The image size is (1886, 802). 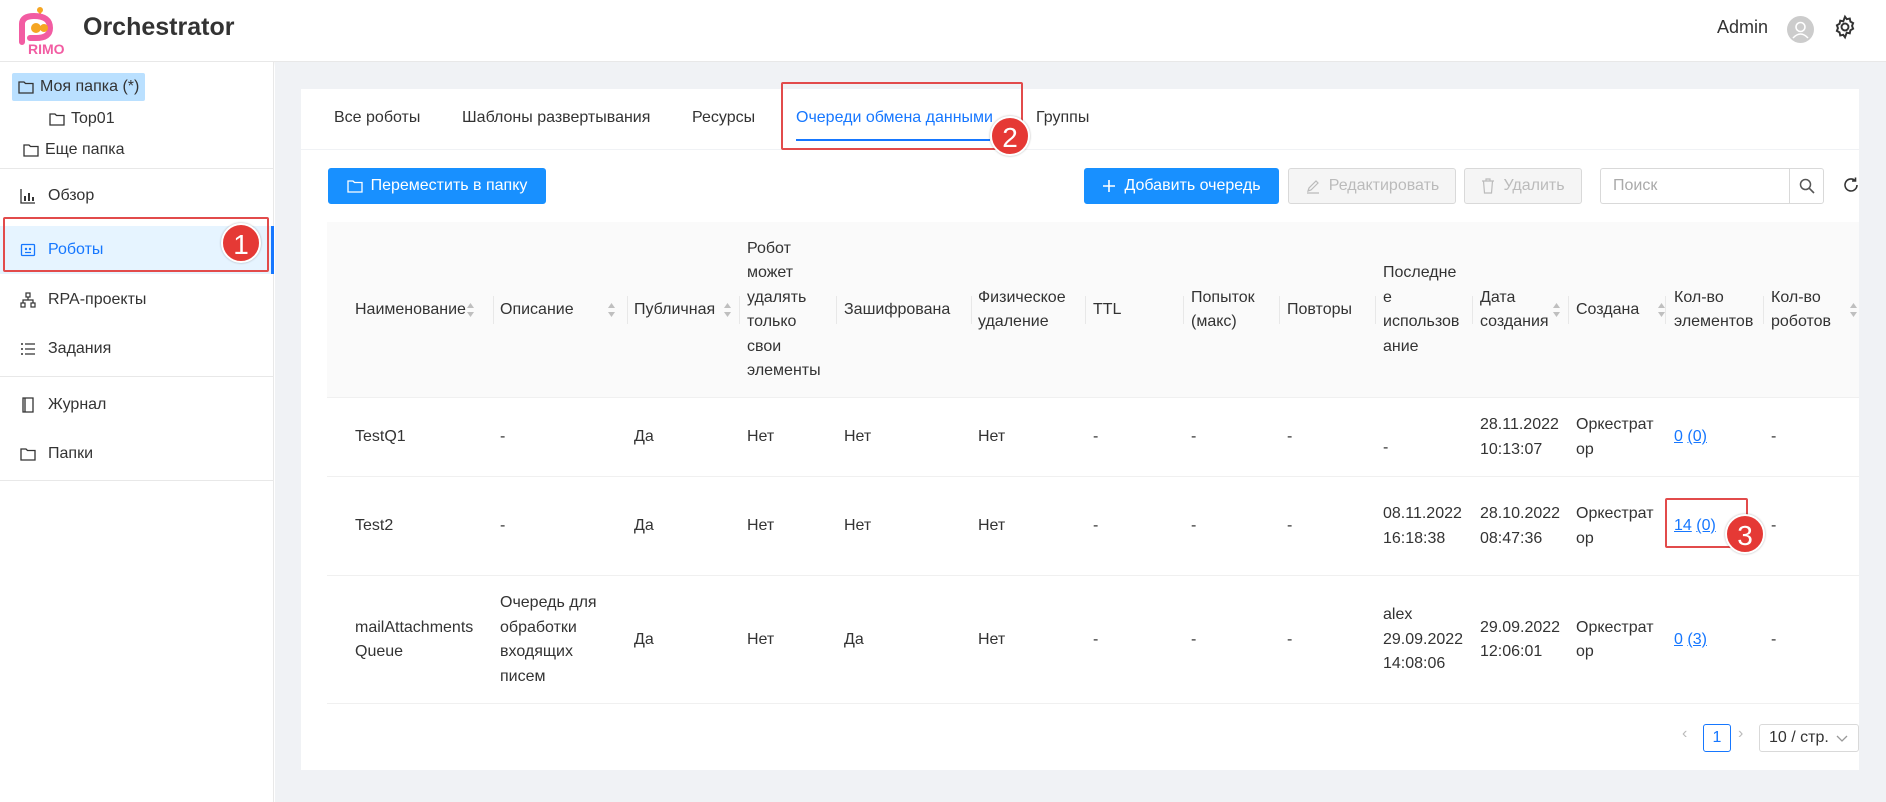 I want to click on search-button, so click(x=1806, y=186).